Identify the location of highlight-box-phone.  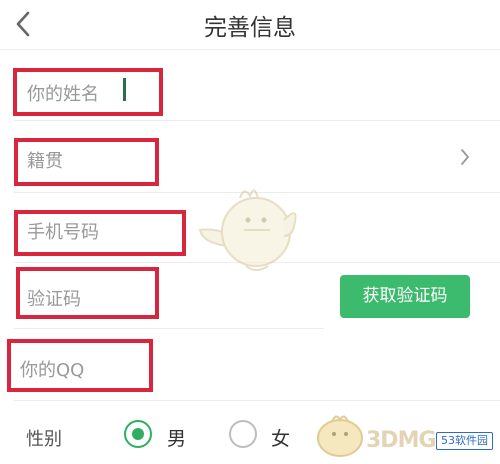
(100, 233).